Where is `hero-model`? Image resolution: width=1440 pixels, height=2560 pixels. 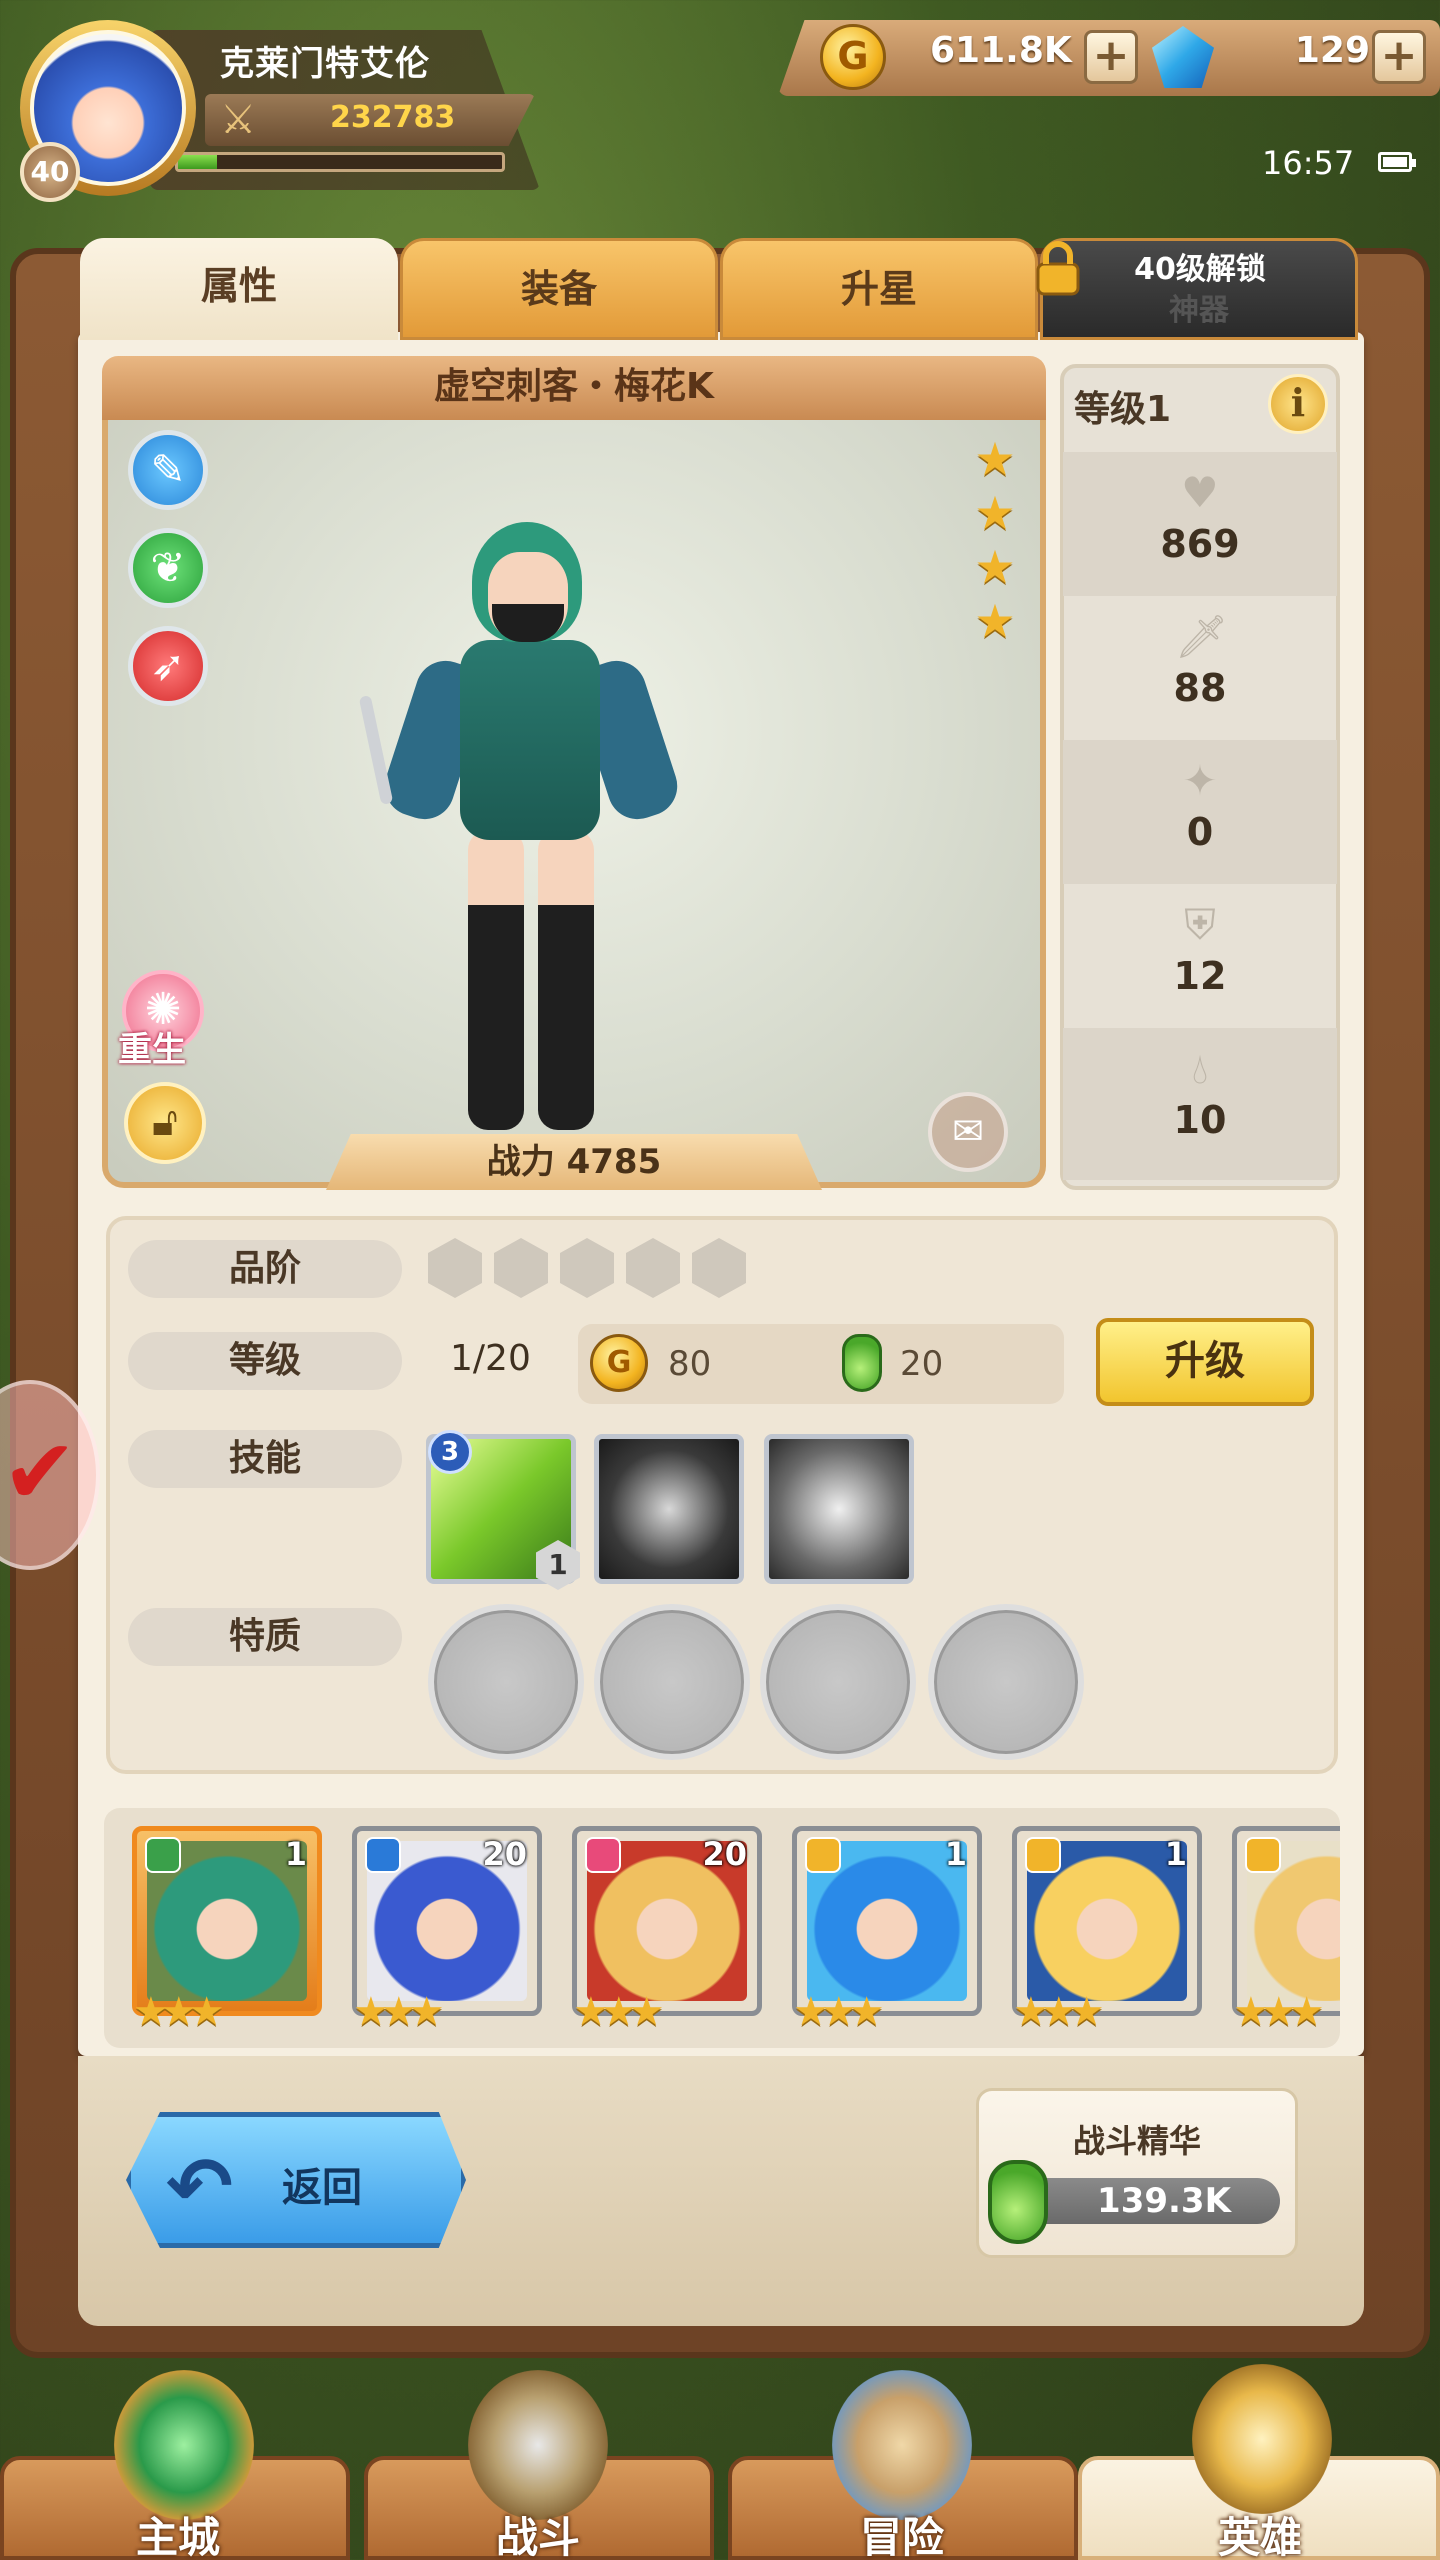 hero-model is located at coordinates (529, 820).